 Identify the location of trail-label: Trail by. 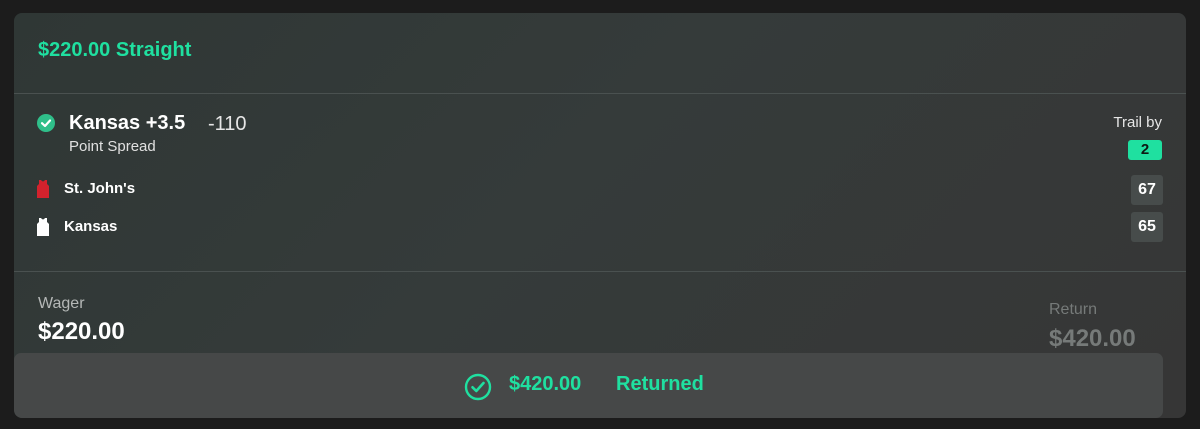
(1137, 122).